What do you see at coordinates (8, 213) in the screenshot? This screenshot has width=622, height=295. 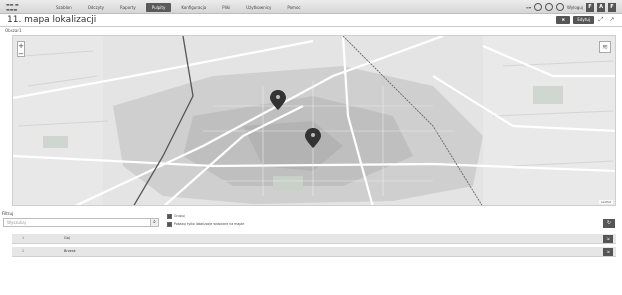 I see `filter-label: Filtruj` at bounding box center [8, 213].